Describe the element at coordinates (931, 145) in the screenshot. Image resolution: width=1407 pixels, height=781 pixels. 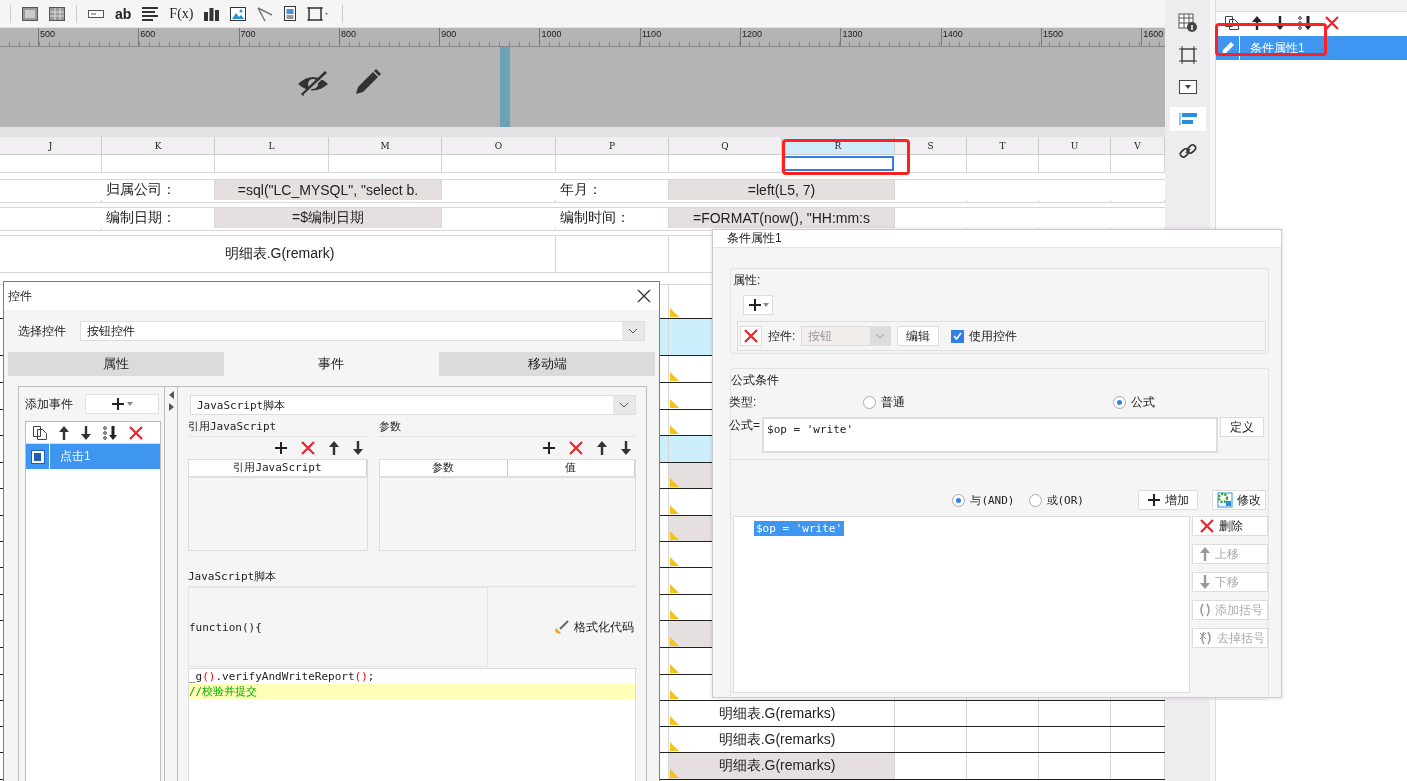
I see `column-header: S` at that location.